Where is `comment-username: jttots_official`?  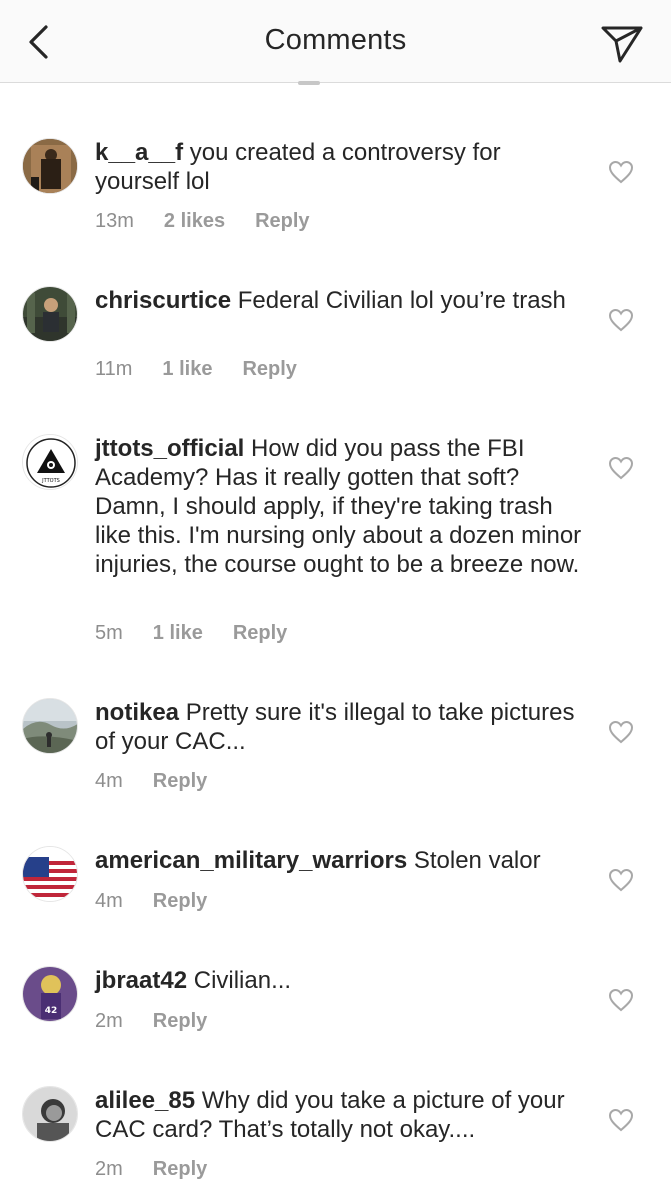
comment-username: jttots_official is located at coordinates (169, 448).